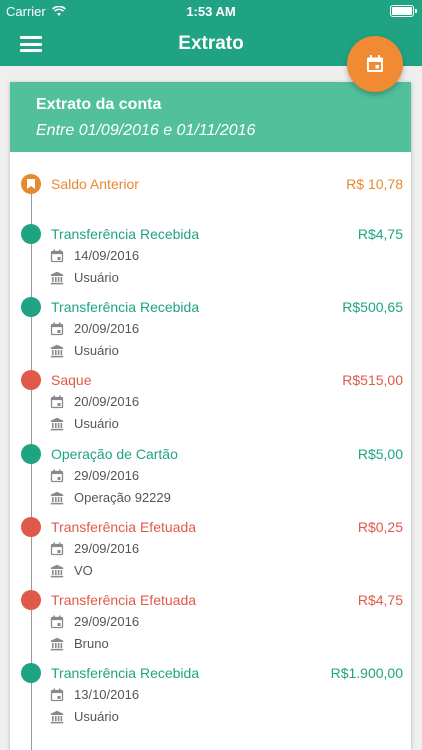  What do you see at coordinates (107, 694) in the screenshot?
I see `transaction-date: 13/10/2016` at bounding box center [107, 694].